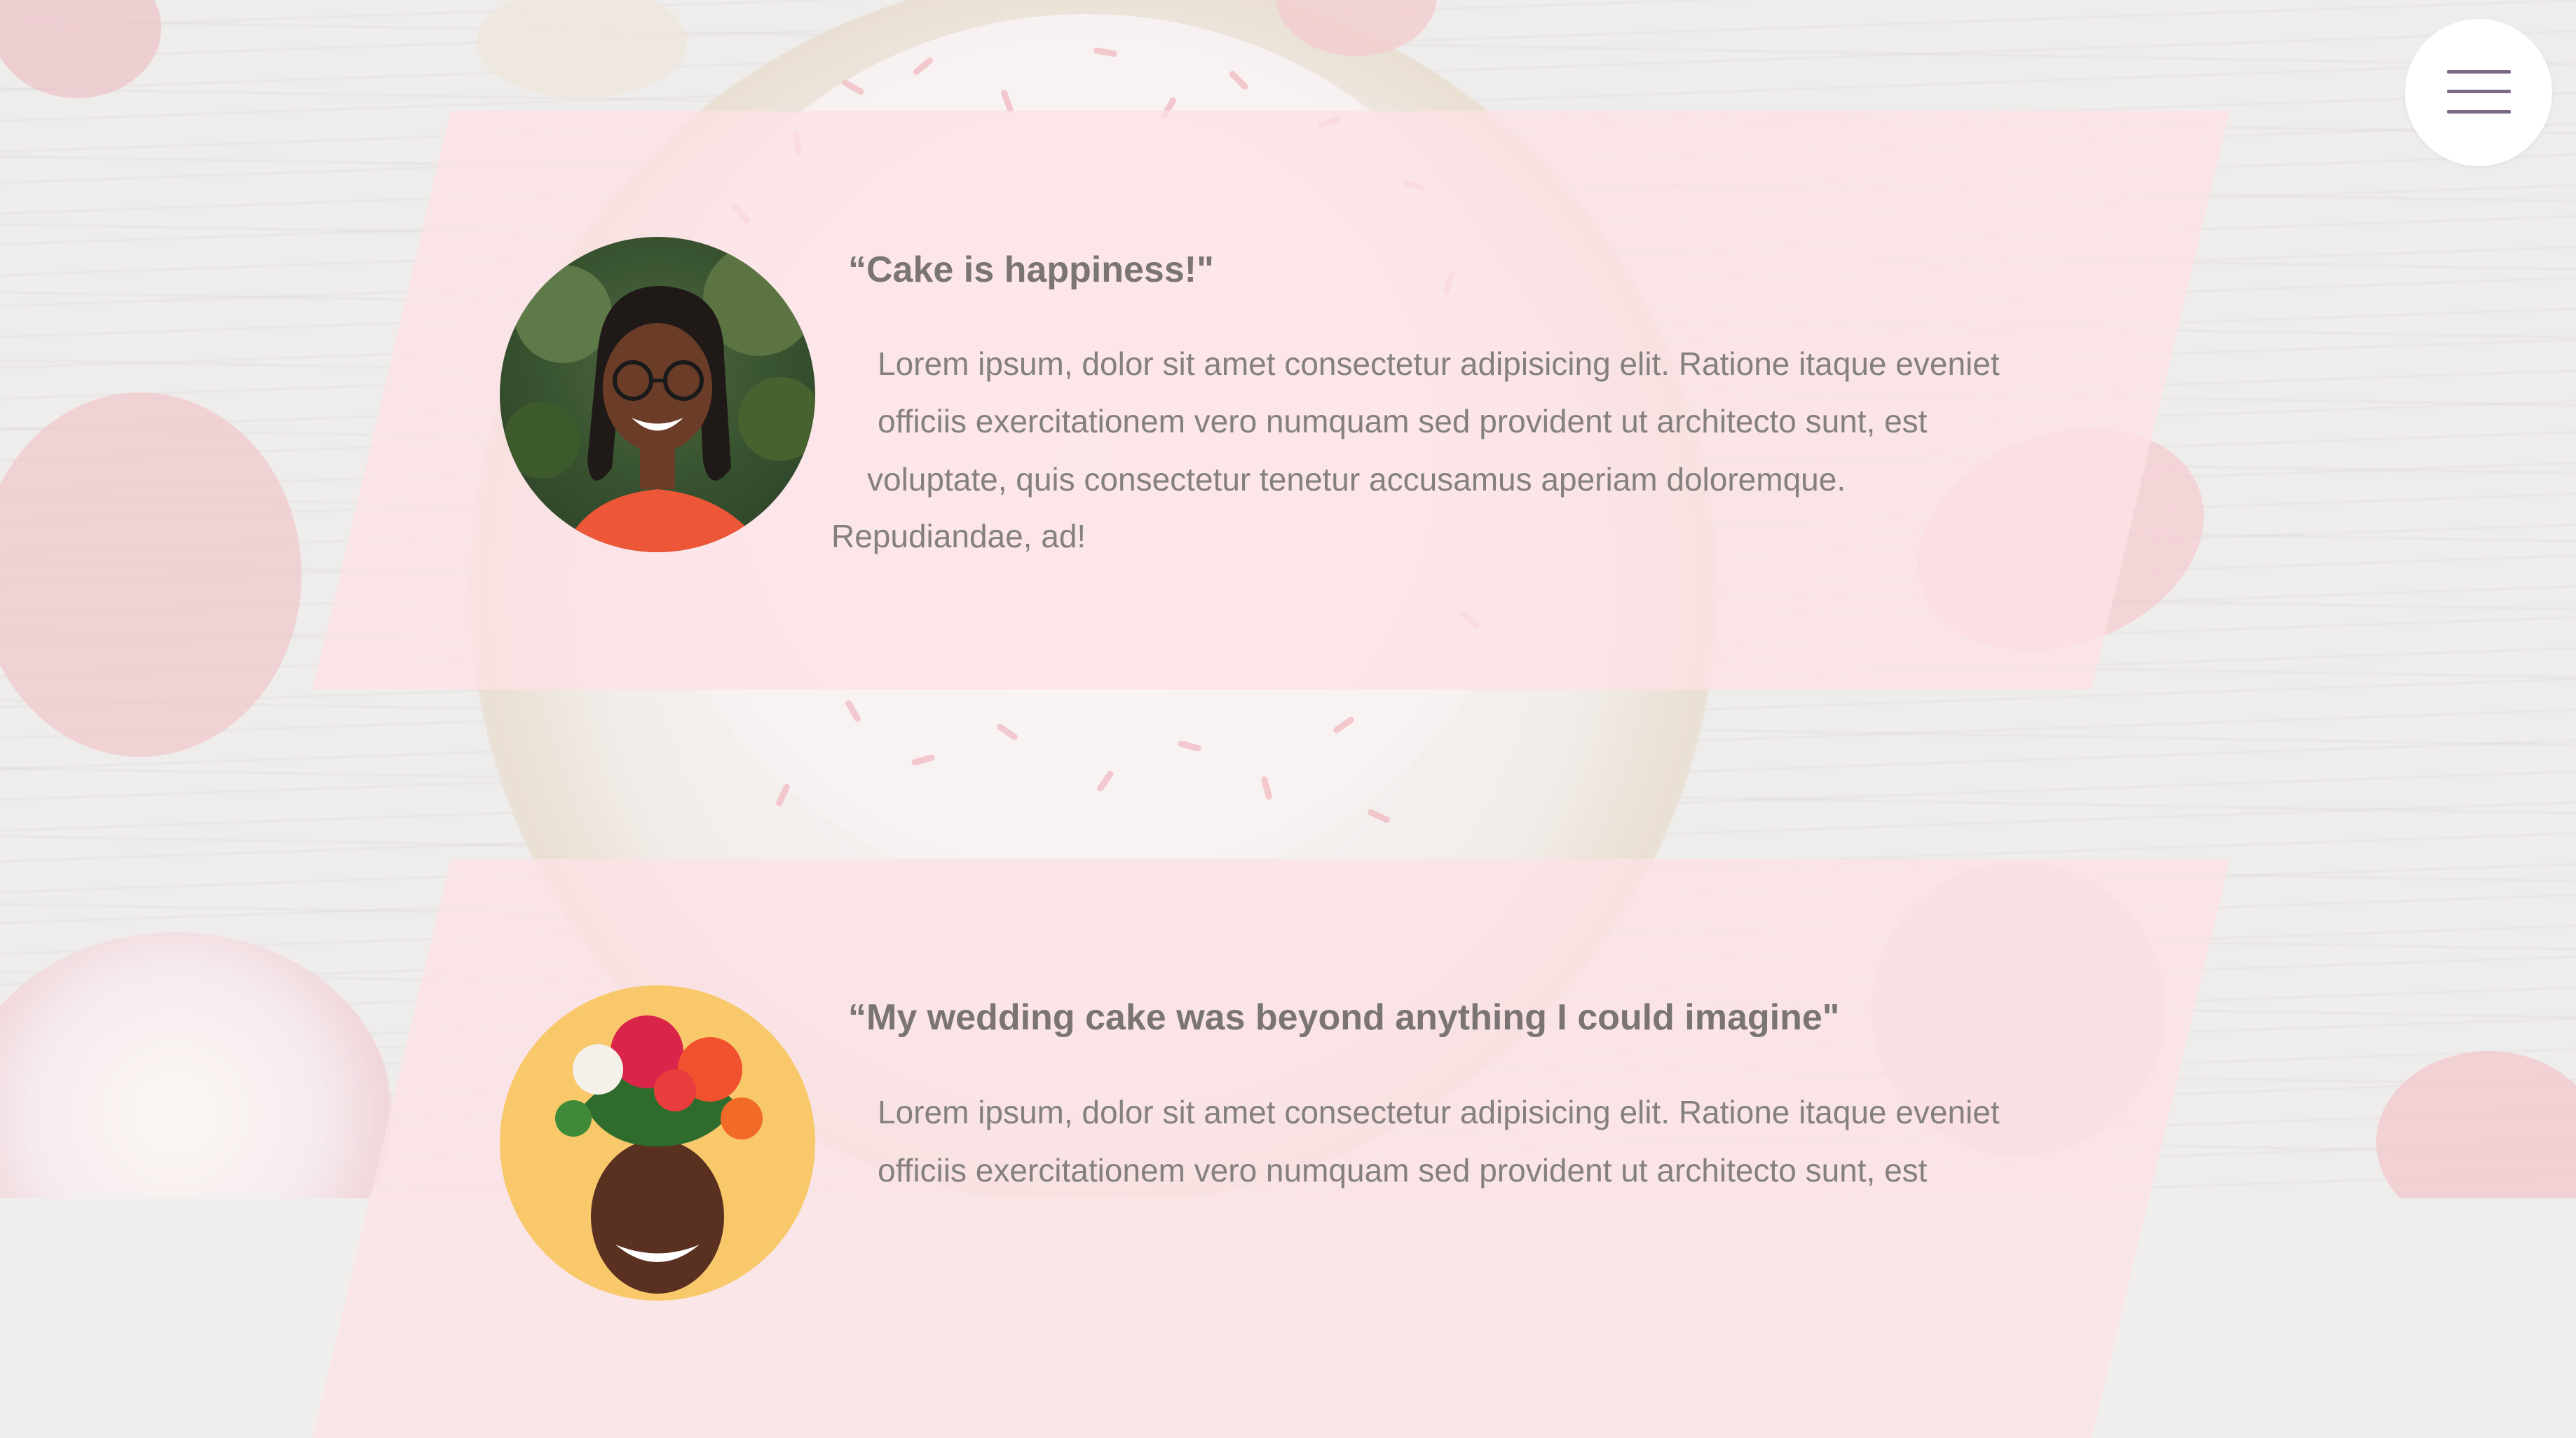  What do you see at coordinates (659, 398) in the screenshot?
I see `woman-with-glasses-photo` at bounding box center [659, 398].